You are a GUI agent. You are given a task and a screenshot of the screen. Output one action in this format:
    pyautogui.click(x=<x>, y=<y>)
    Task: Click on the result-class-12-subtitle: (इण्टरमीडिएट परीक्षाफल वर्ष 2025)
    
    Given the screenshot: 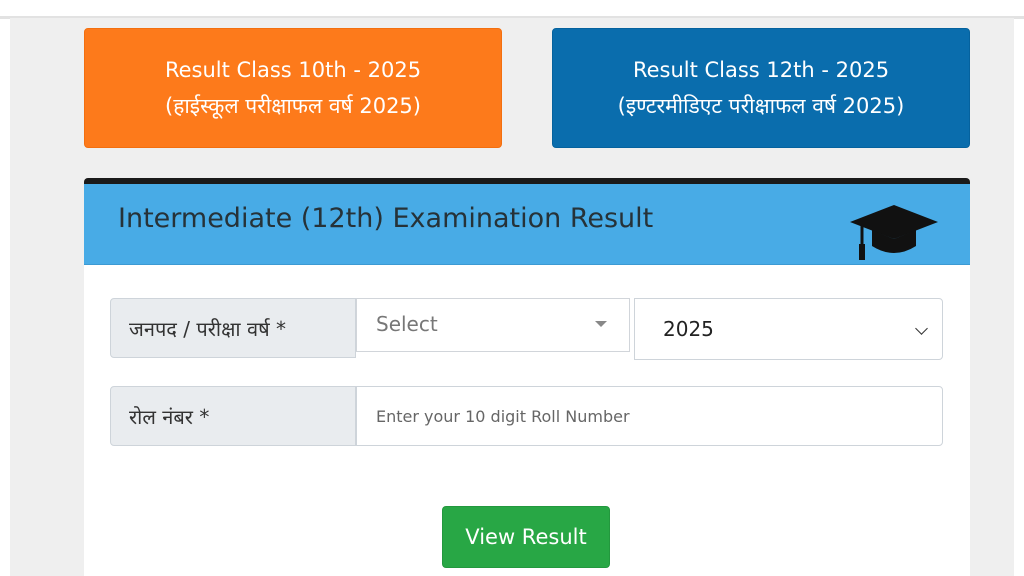 What is the action you would take?
    pyautogui.click(x=761, y=106)
    